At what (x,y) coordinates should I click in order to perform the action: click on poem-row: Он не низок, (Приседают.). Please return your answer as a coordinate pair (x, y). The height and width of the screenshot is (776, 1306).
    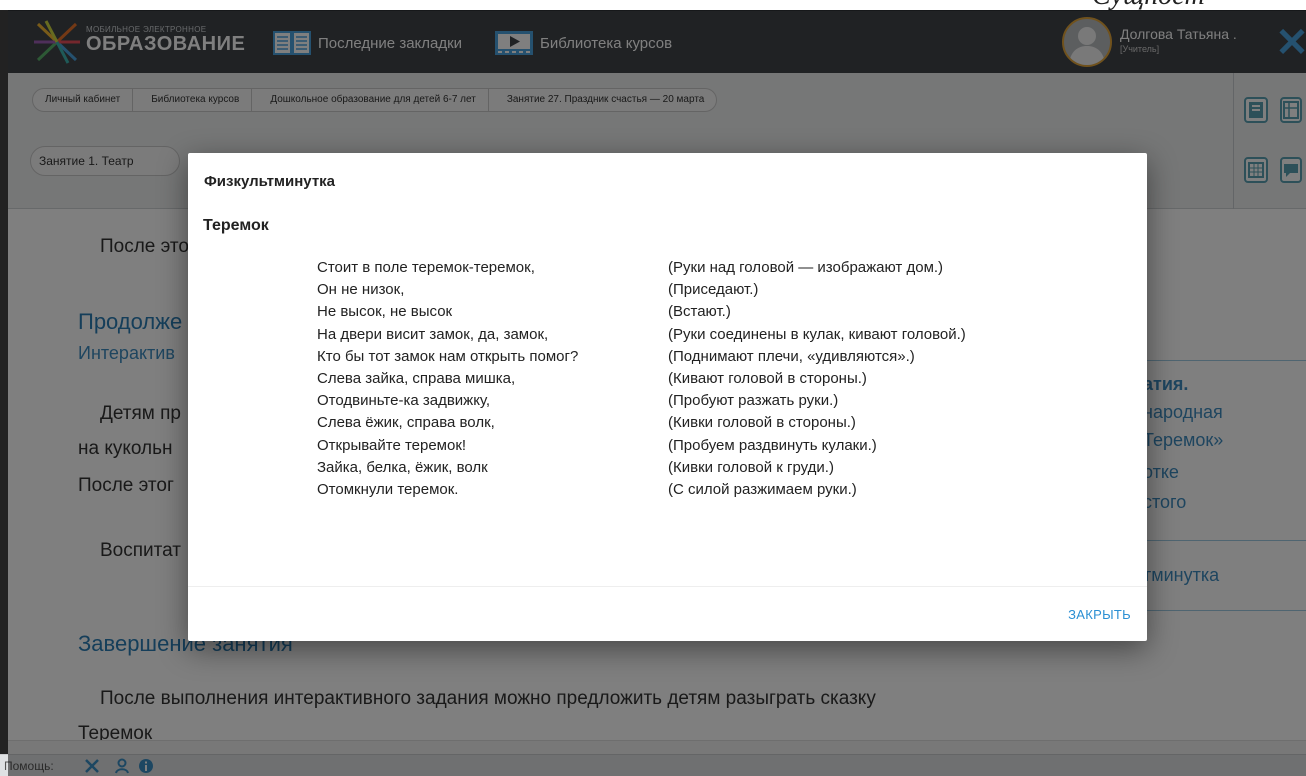
    Looking at the image, I should click on (717, 292).